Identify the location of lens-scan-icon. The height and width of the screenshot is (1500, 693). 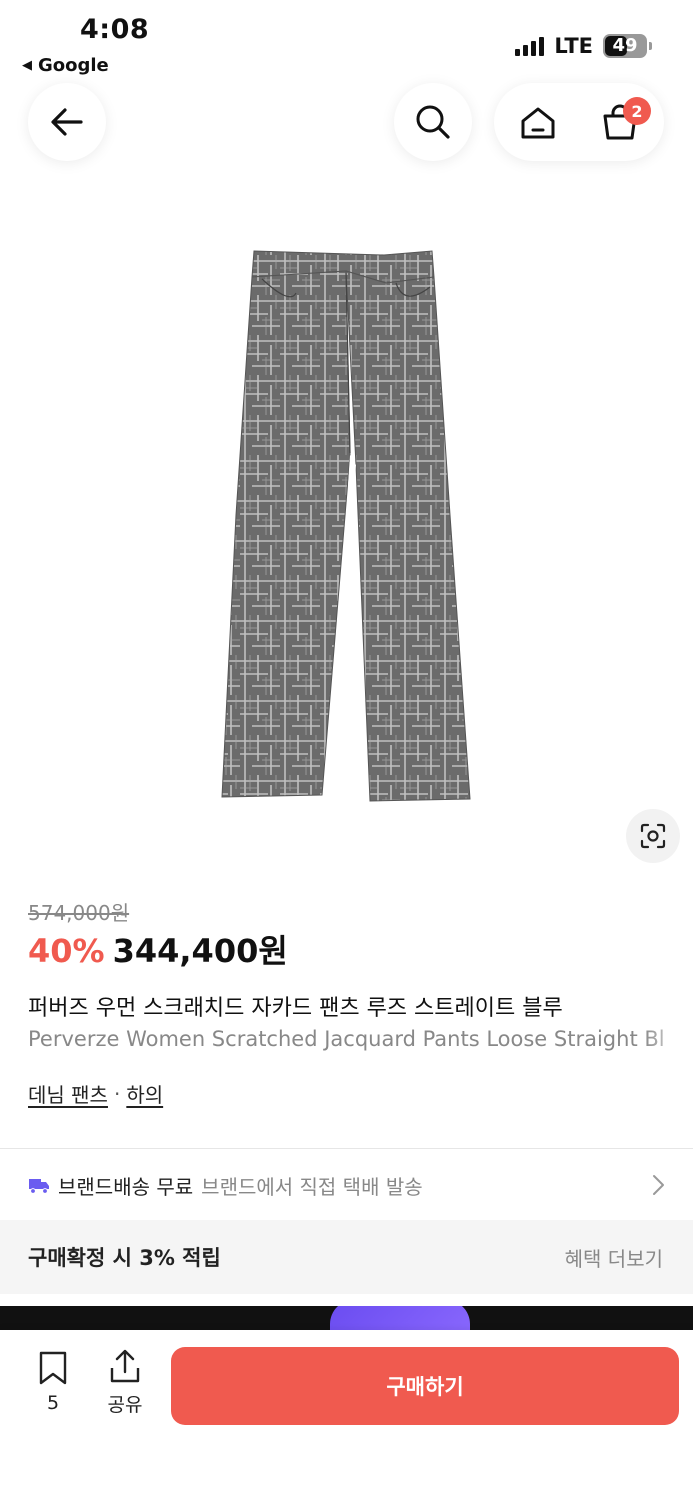
(653, 836).